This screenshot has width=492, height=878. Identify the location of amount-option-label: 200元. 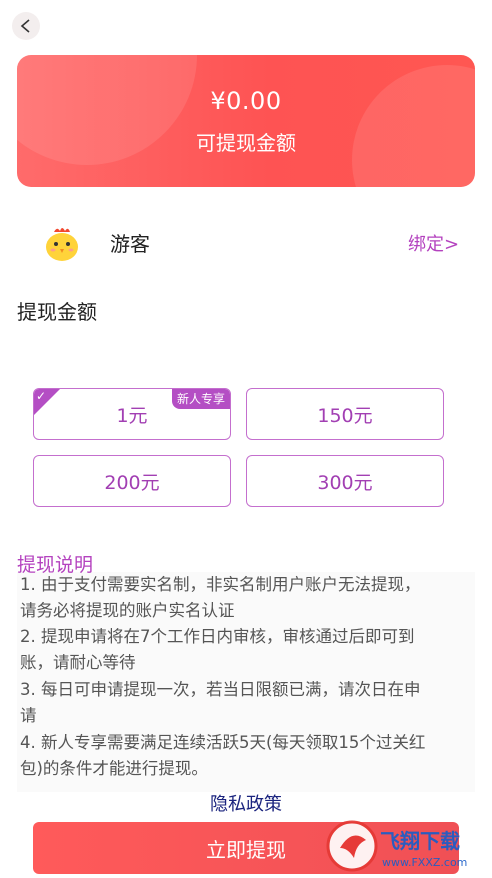
(132, 482).